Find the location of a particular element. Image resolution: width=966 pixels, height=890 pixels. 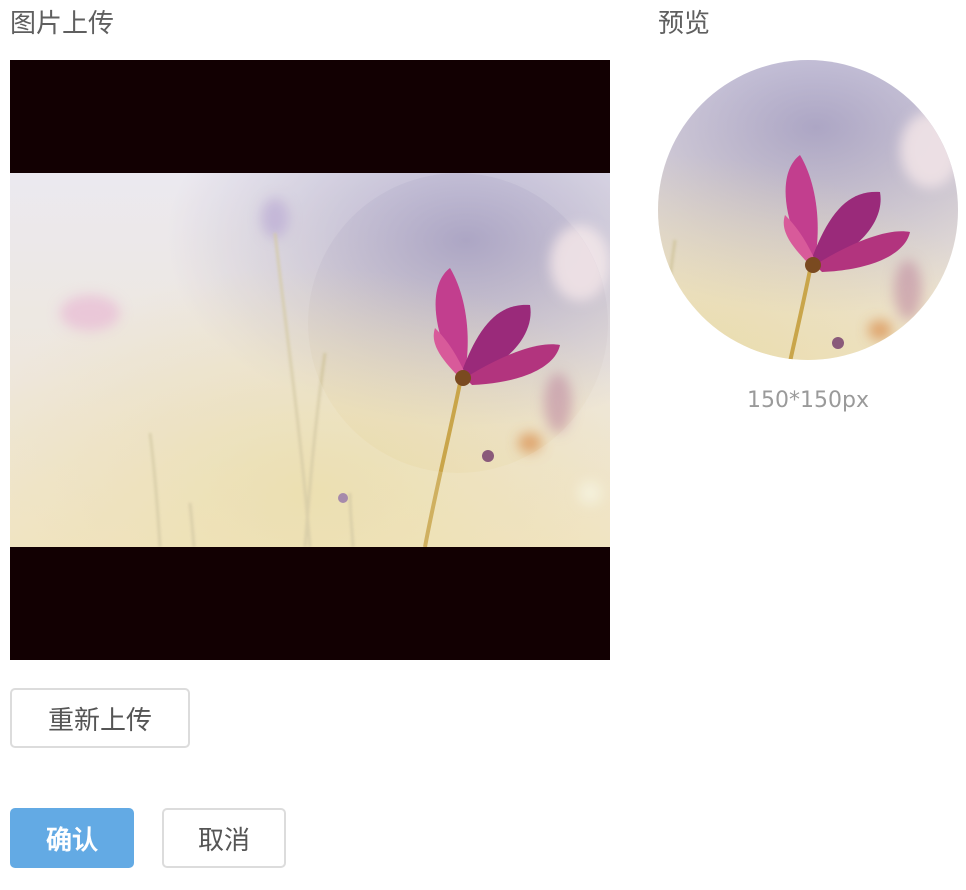

avatar-preview is located at coordinates (808, 210).